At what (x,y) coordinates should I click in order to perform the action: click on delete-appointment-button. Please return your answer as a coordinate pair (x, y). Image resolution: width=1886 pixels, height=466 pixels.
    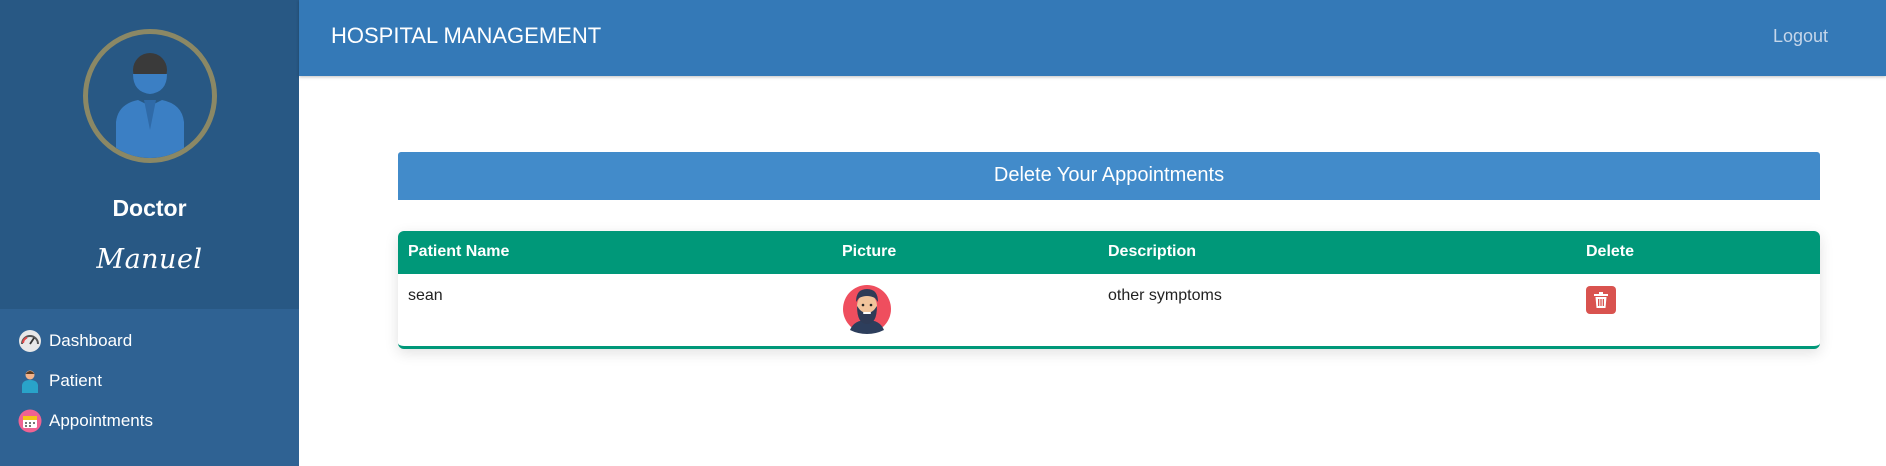
    Looking at the image, I should click on (1601, 300).